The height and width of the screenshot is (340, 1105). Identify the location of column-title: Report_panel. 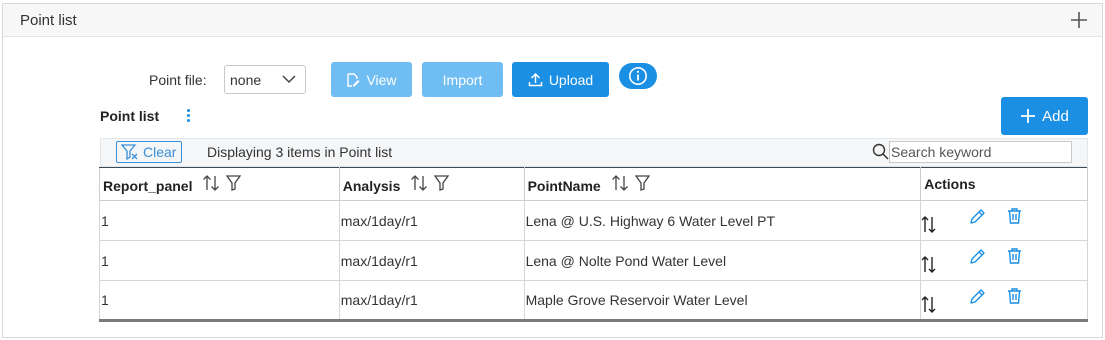
(148, 185).